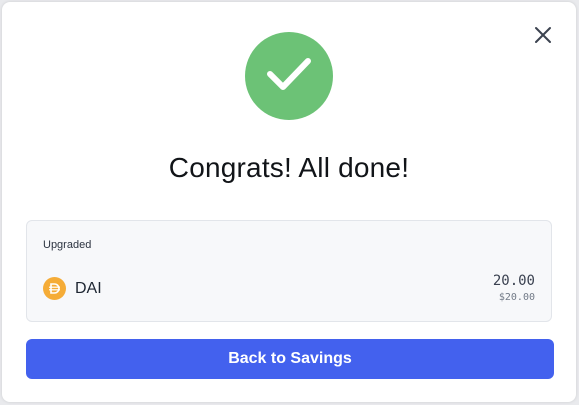  What do you see at coordinates (88, 288) in the screenshot?
I see `token-symbol: DAI` at bounding box center [88, 288].